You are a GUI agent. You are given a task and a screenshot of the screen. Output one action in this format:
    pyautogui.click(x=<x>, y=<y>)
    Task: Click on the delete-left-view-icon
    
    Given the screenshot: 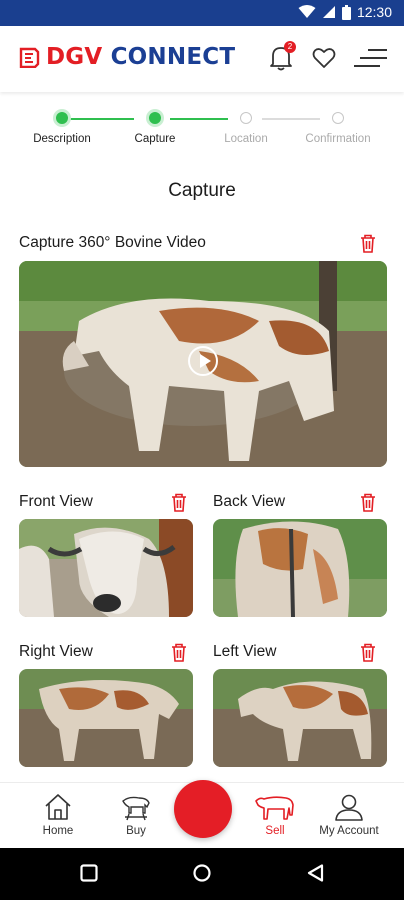 What is the action you would take?
    pyautogui.click(x=368, y=652)
    